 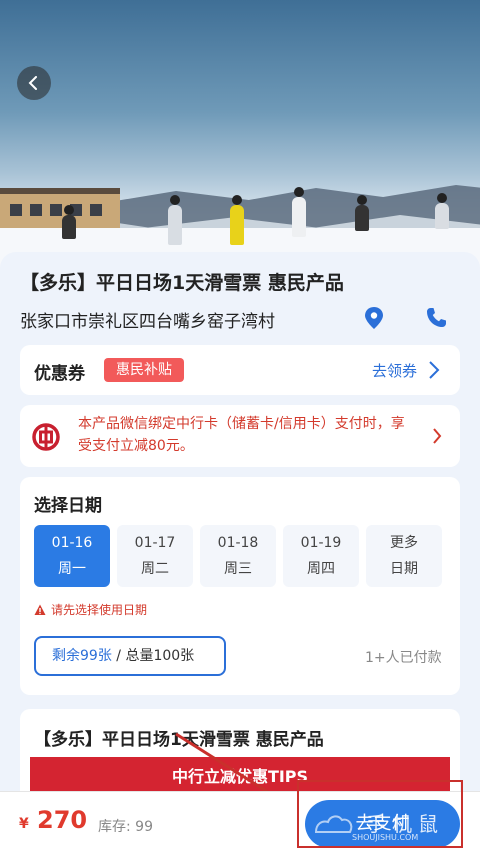 I want to click on chevron-left-icon, so click(x=32, y=83).